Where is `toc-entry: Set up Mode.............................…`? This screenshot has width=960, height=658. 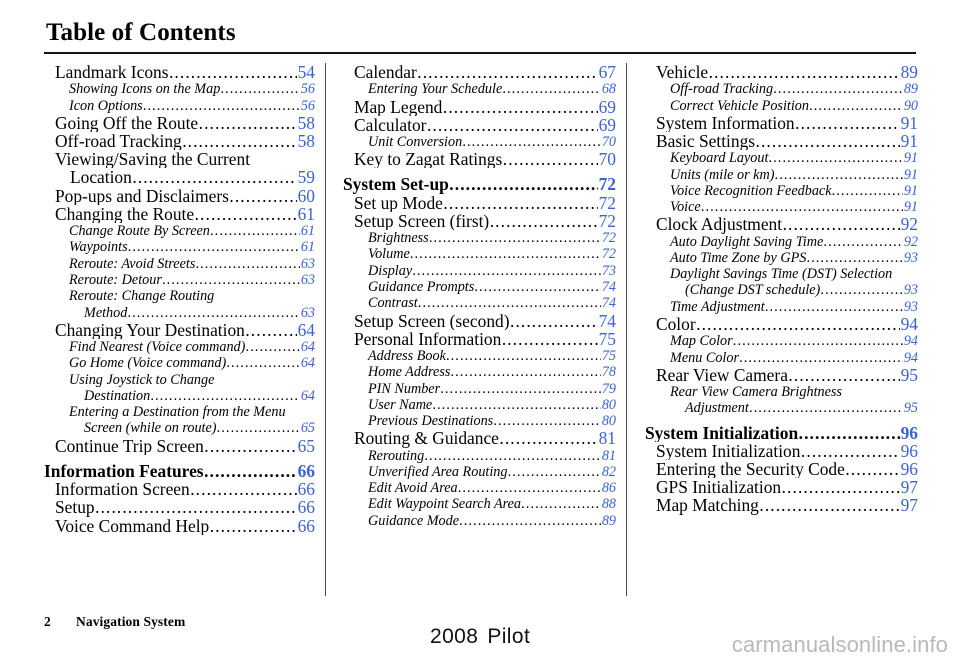
toc-entry: Set up Mode.............................… is located at coordinates (479, 203).